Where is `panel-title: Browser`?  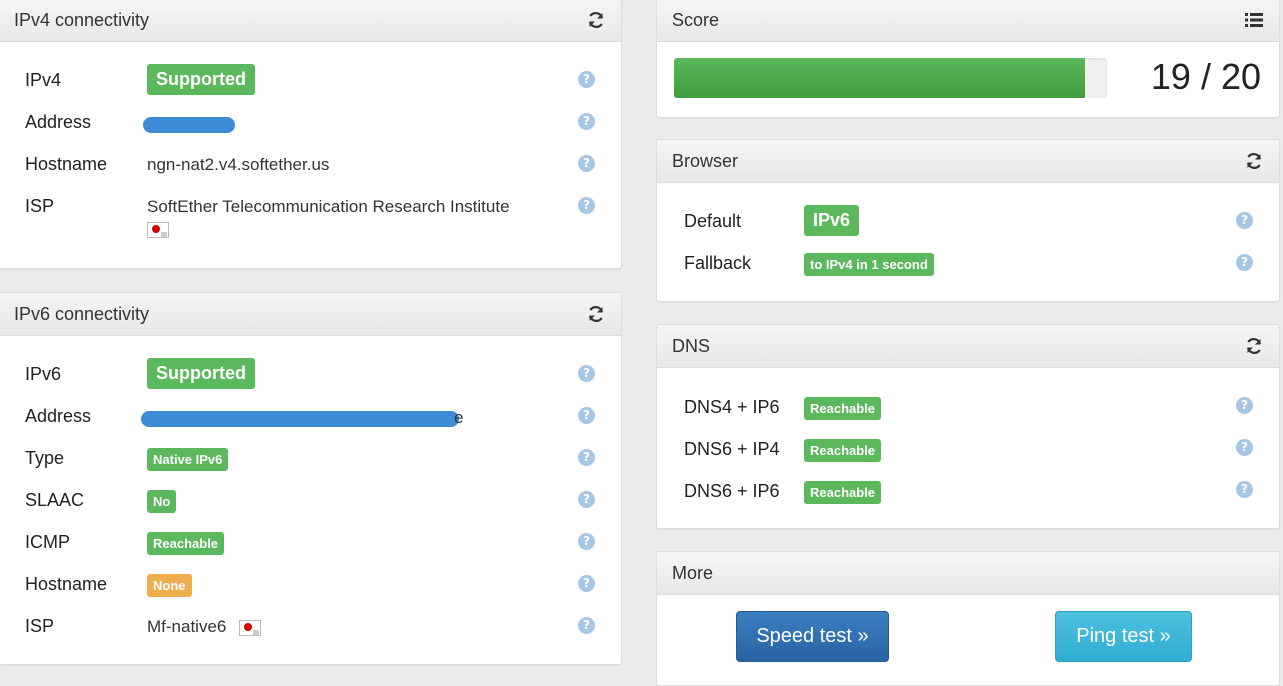
panel-title: Browser is located at coordinates (705, 160).